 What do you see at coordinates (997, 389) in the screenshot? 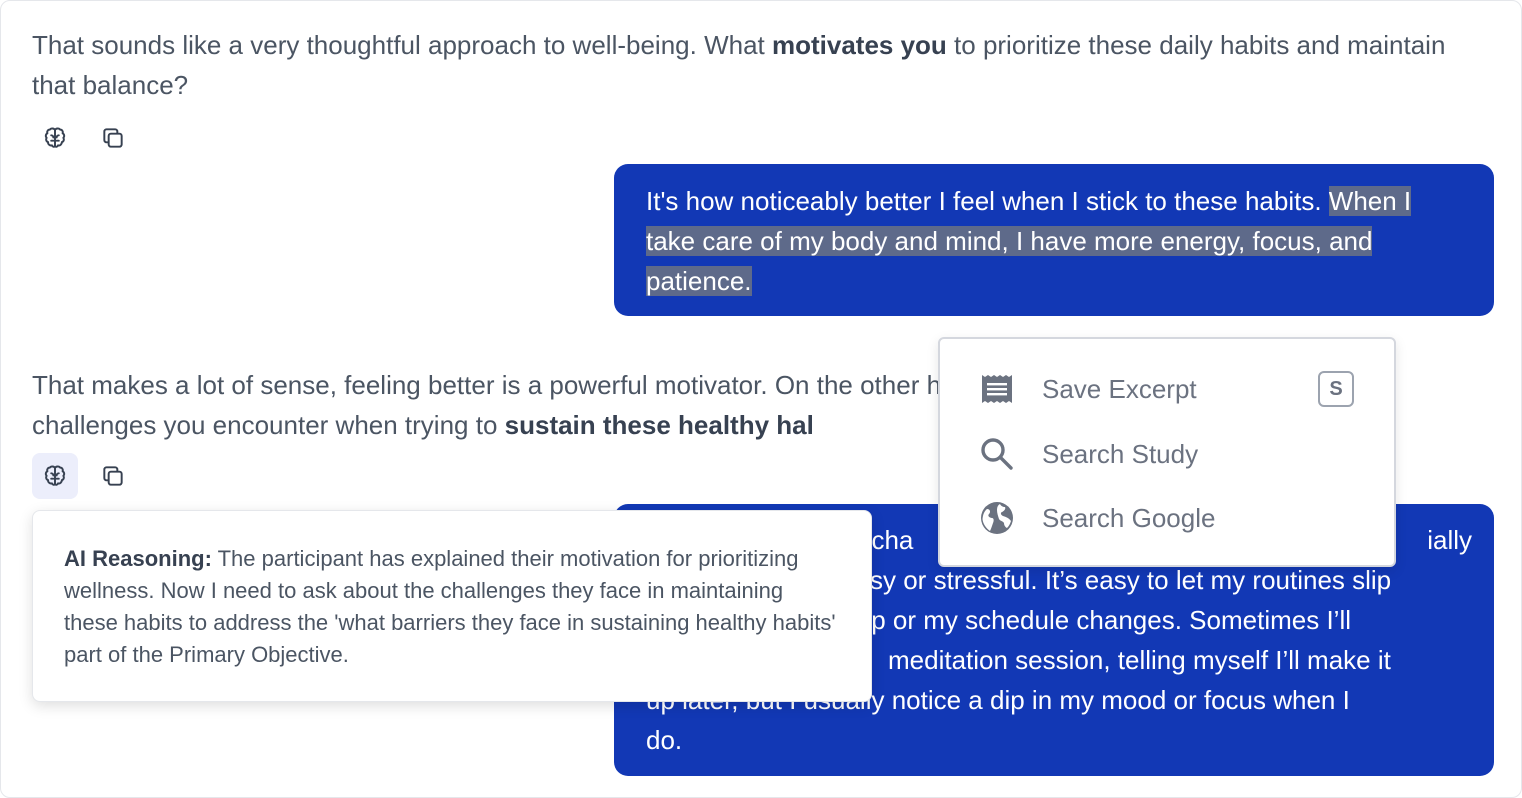
I see `excerpt-icon` at bounding box center [997, 389].